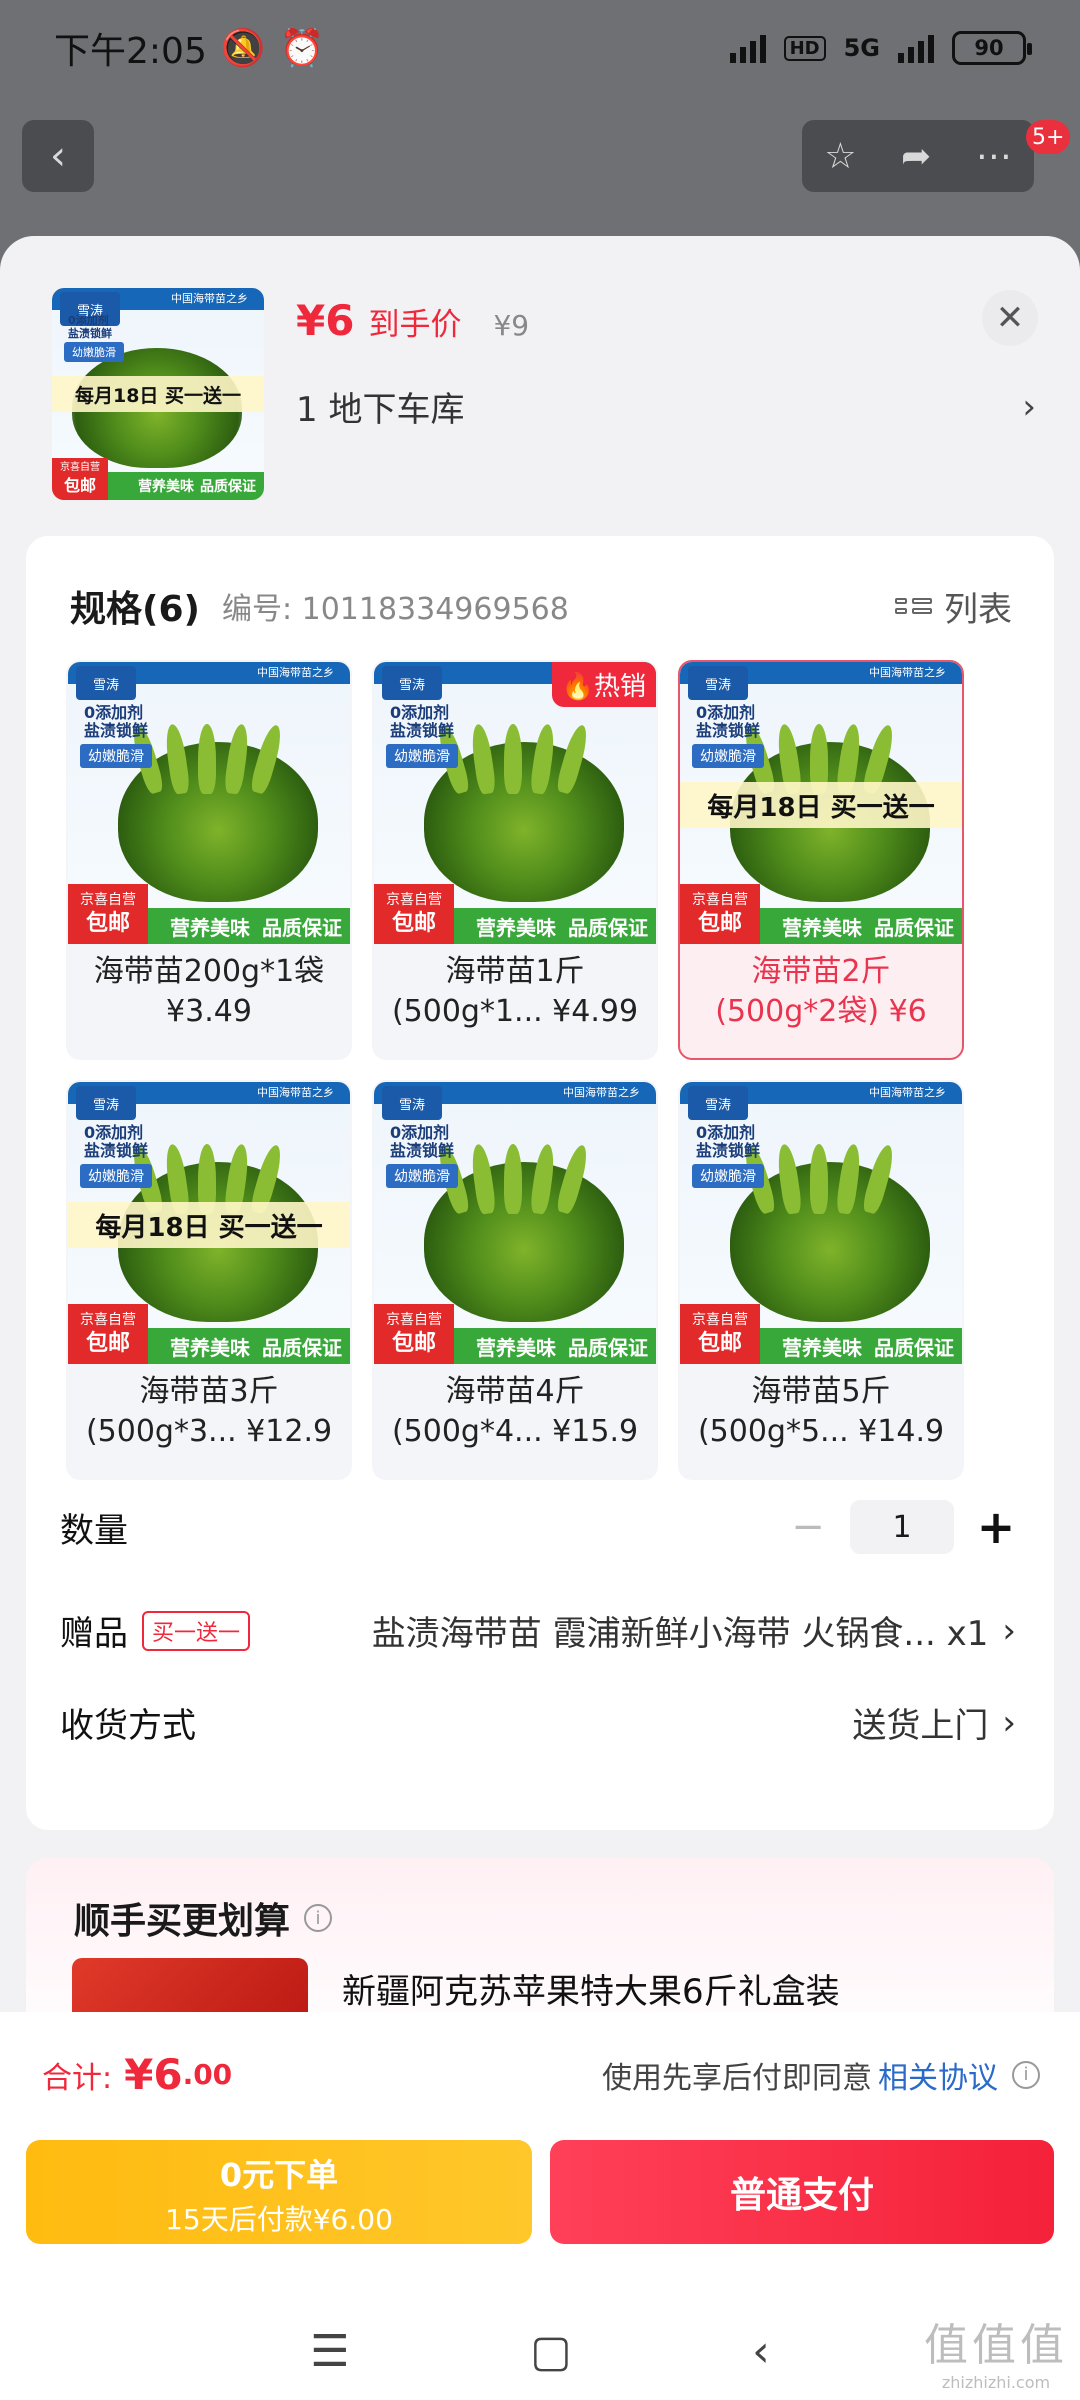  Describe the element at coordinates (978, 609) in the screenshot. I see `list-view-label: 列表` at that location.